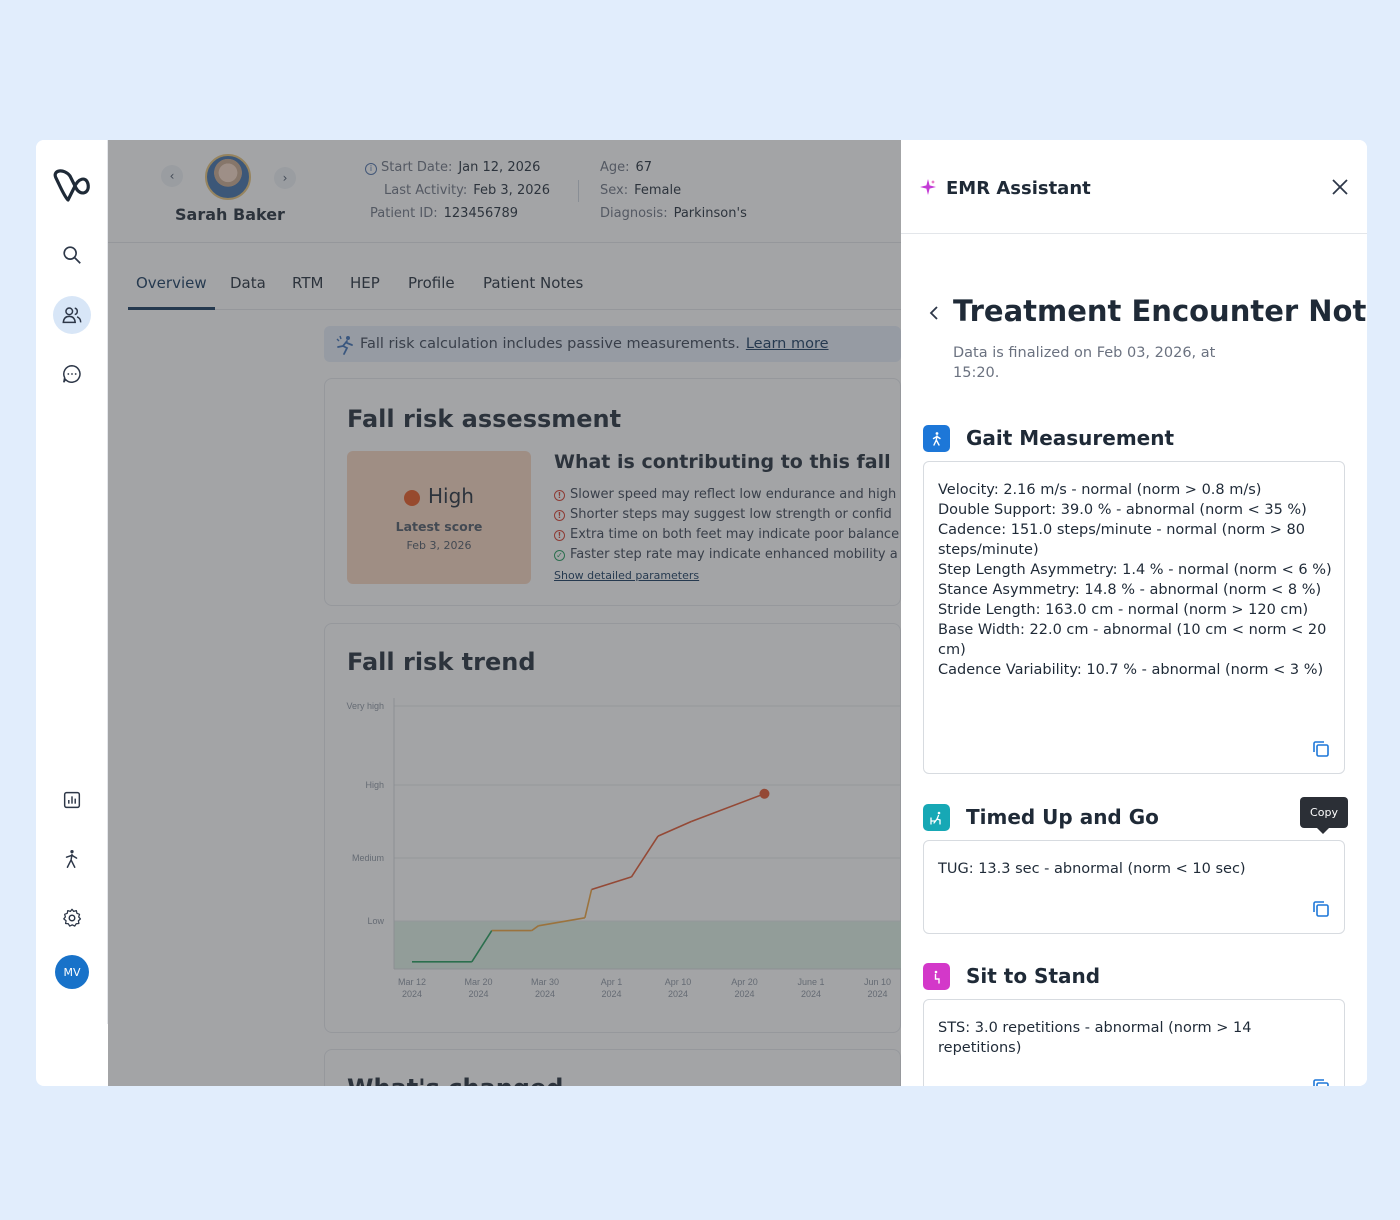 The width and height of the screenshot is (1400, 1220). Describe the element at coordinates (1134, 187) in the screenshot. I see `panel-header: EMR Assistant` at that location.